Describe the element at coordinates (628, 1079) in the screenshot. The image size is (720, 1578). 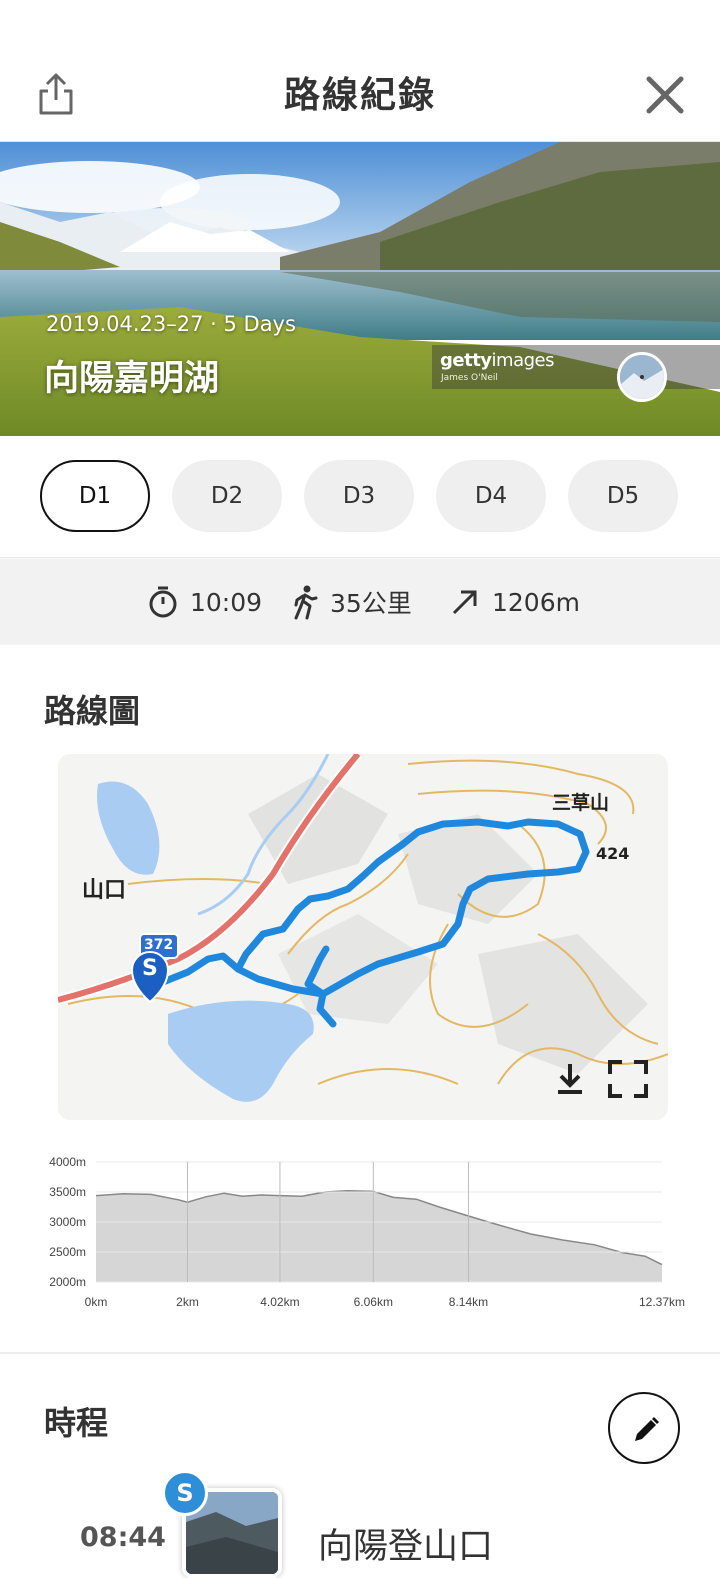
I see `fullscreen-icon` at that location.